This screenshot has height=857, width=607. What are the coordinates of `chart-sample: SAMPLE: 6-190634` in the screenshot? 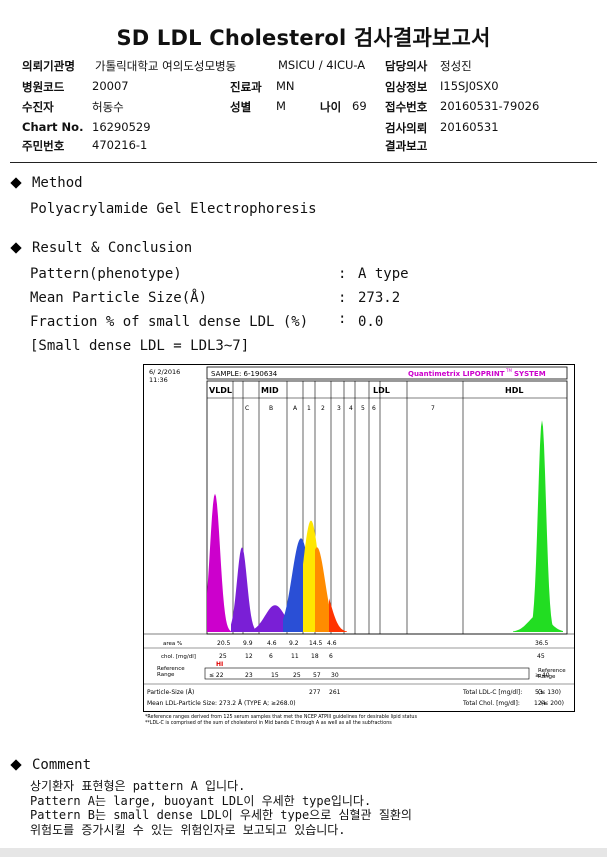 It's located at (244, 374).